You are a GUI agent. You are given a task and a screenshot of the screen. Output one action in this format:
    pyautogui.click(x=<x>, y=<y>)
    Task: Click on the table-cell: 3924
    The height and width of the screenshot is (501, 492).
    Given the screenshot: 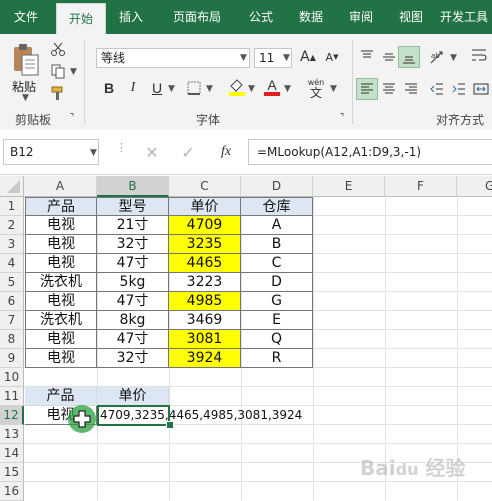 What is the action you would take?
    pyautogui.click(x=205, y=358)
    